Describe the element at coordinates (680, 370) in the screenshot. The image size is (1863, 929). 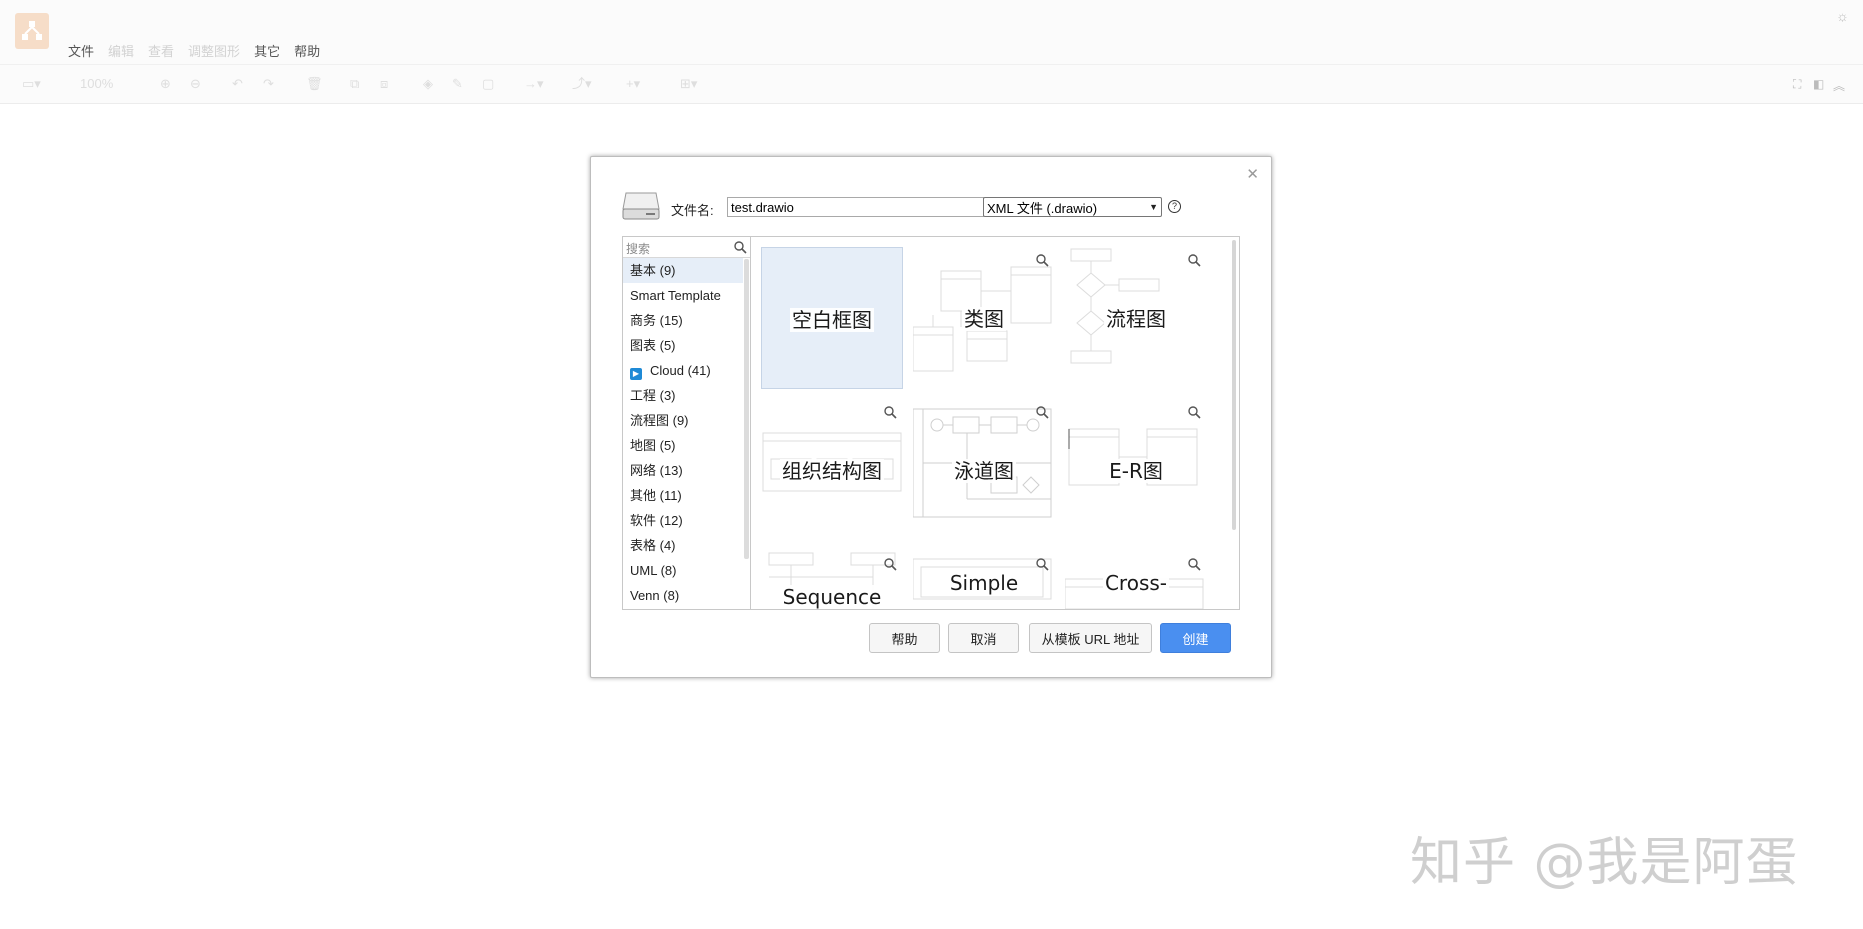
I see `category-cloud-label: Cloud (41)` at that location.